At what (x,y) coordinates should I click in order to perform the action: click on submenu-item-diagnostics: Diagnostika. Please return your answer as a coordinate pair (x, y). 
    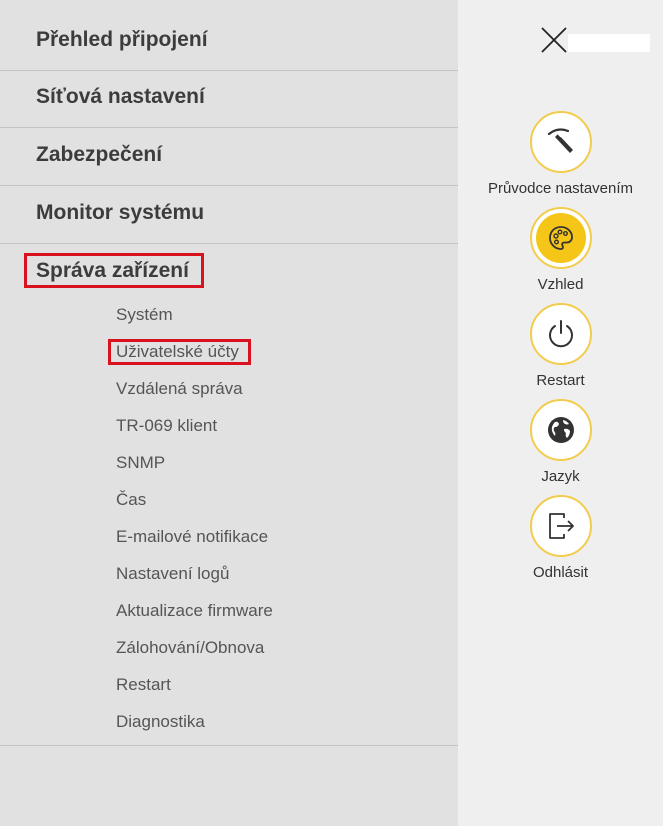
    Looking at the image, I should click on (160, 722).